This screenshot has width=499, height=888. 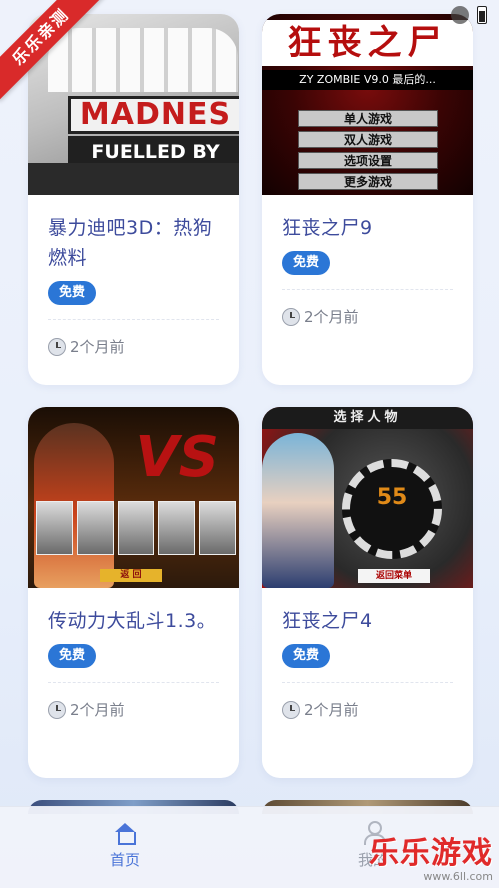 What do you see at coordinates (125, 834) in the screenshot?
I see `home-icon` at bounding box center [125, 834].